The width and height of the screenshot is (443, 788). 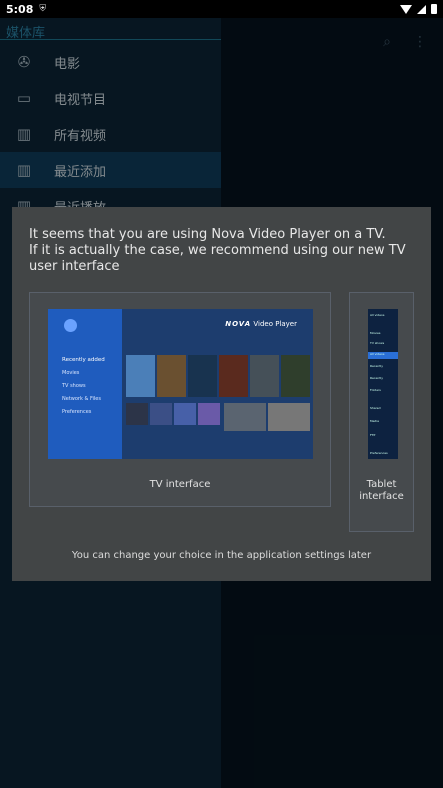 What do you see at coordinates (180, 484) in the screenshot?
I see `tv-interface-label: TV interface` at bounding box center [180, 484].